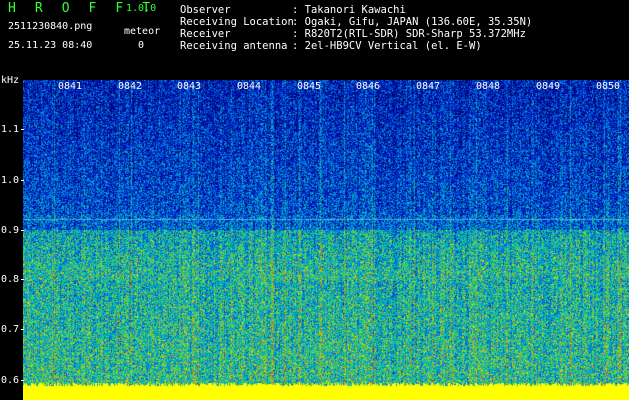  Describe the element at coordinates (349, 10) in the screenshot. I see `observer-value: : Takanori Kawachi` at that location.